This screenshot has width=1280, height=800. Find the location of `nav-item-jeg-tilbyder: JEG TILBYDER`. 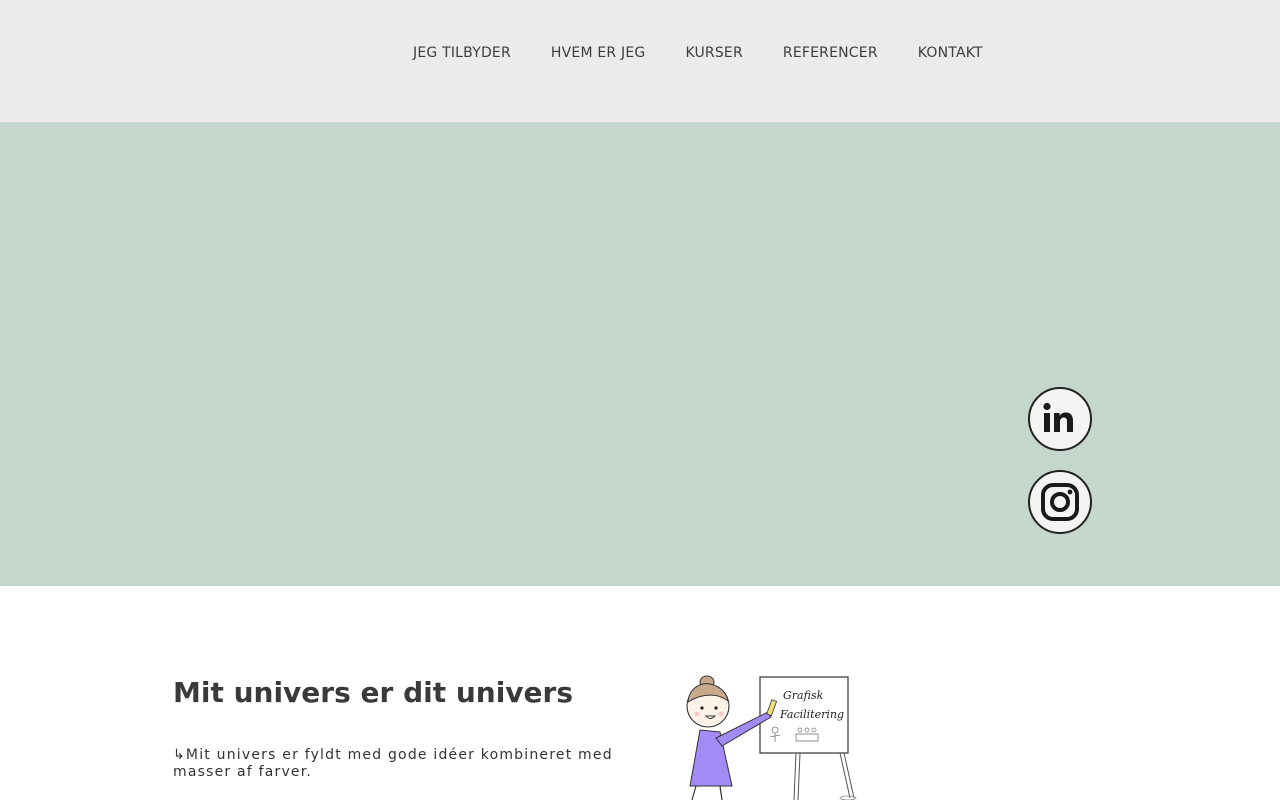

nav-item-jeg-tilbyder: JEG TILBYDER is located at coordinates (462, 53).